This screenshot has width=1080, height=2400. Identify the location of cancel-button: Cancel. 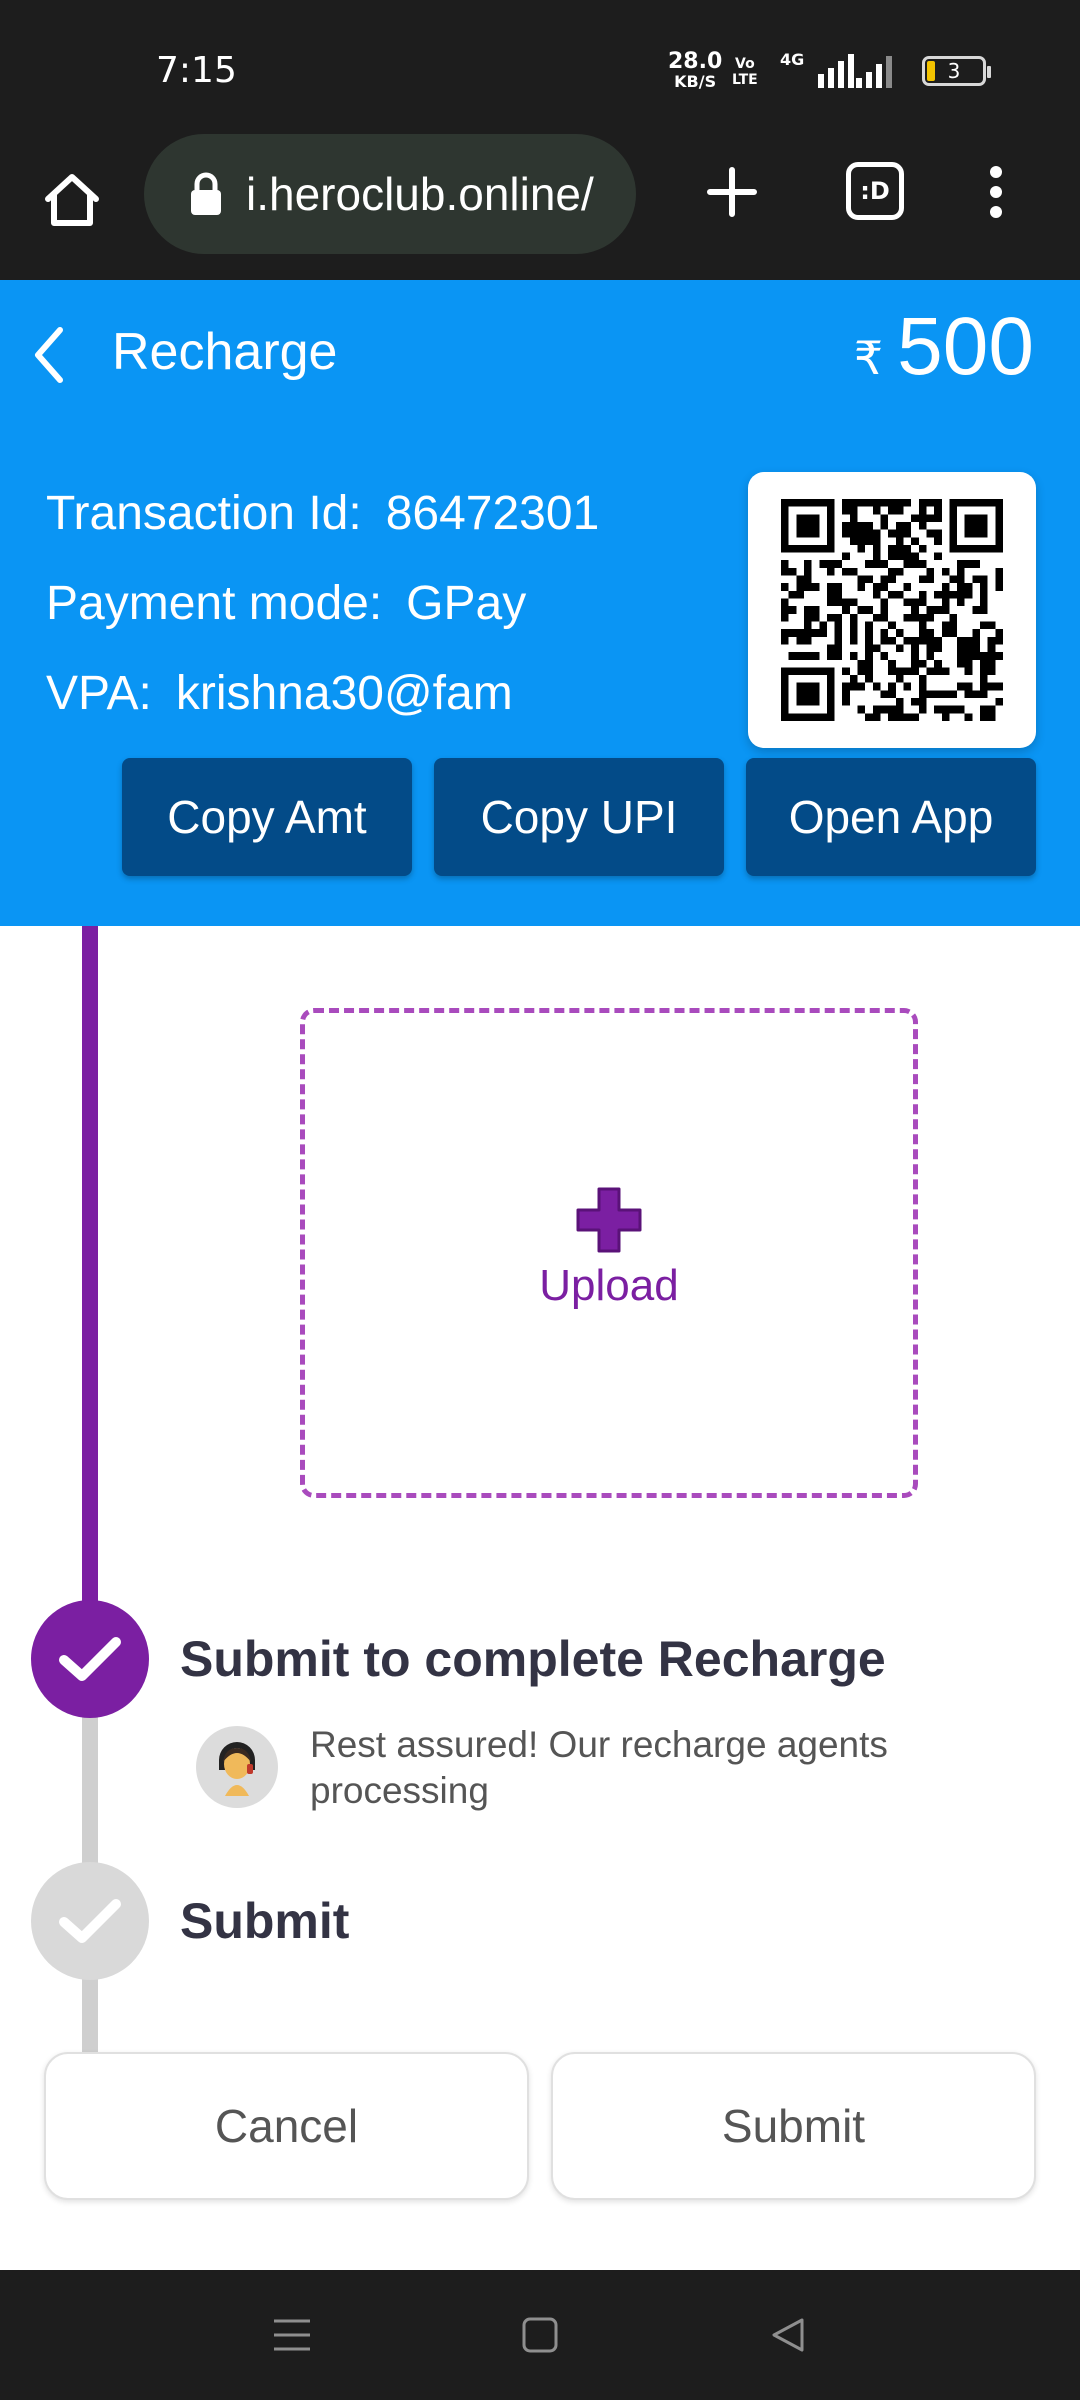
(286, 2126).